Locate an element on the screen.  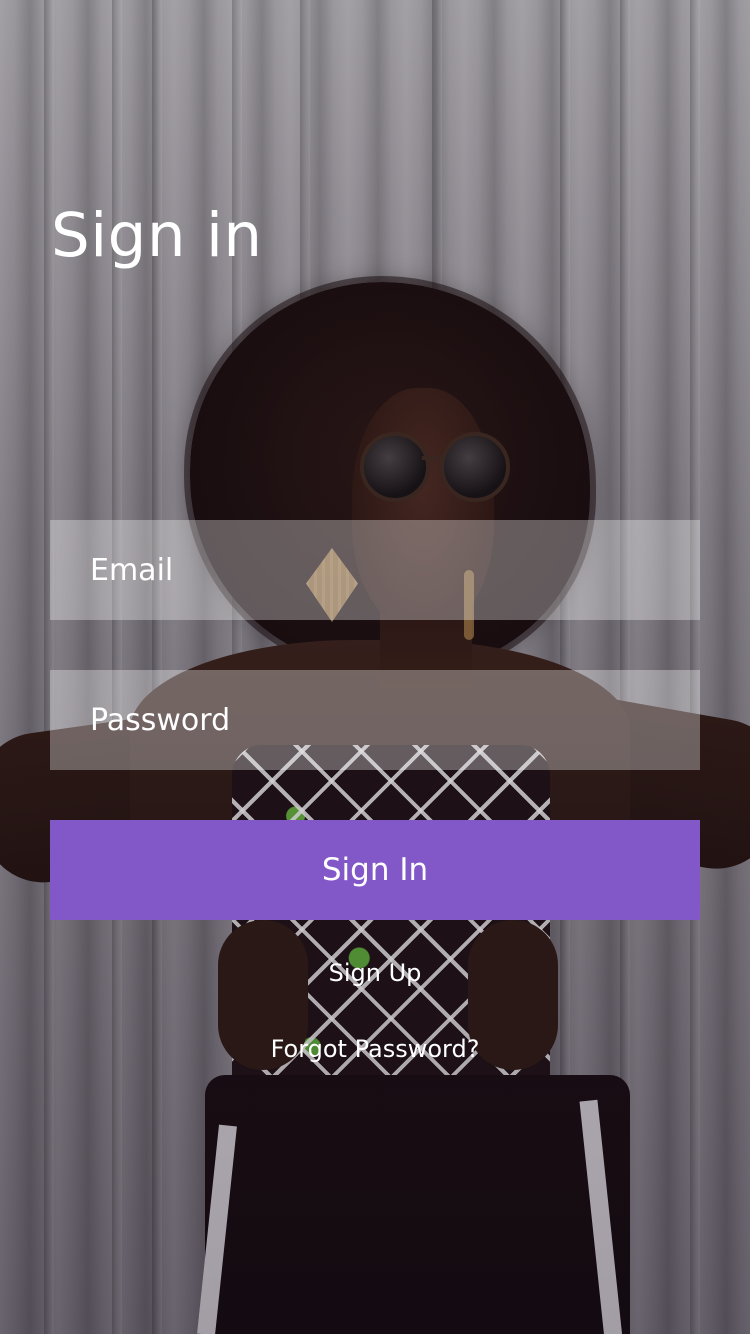
password-field is located at coordinates (375, 720).